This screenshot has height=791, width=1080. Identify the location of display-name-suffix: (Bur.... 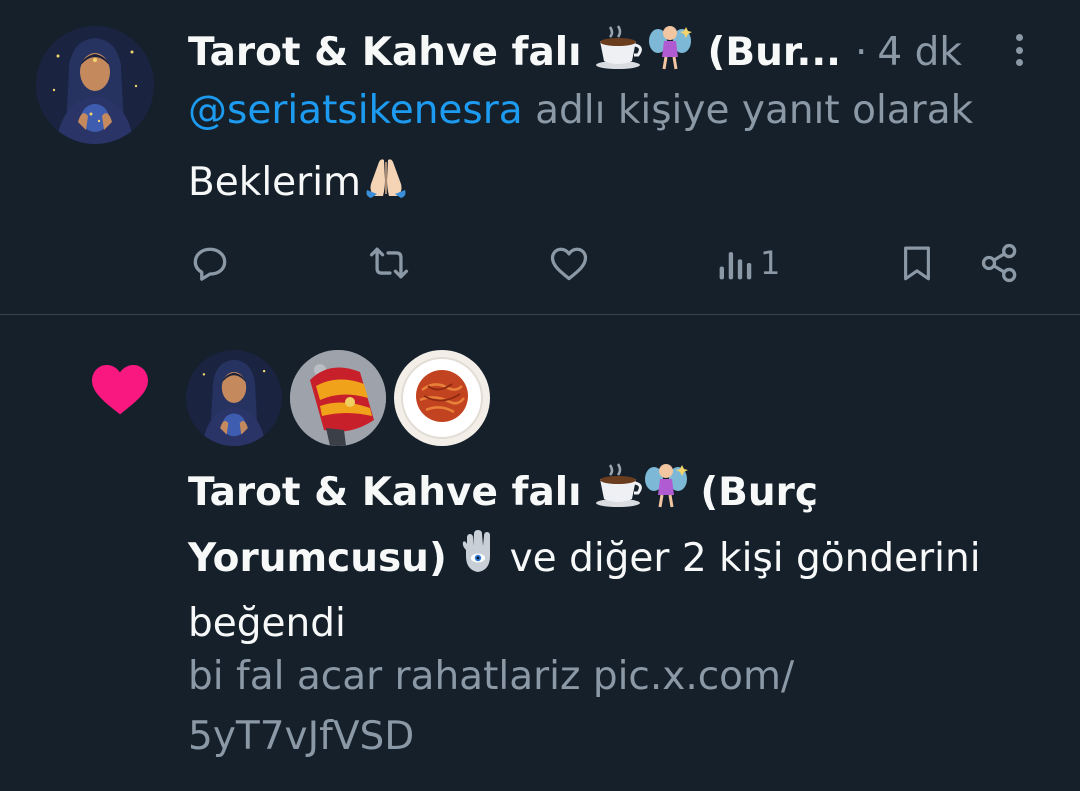
(774, 52).